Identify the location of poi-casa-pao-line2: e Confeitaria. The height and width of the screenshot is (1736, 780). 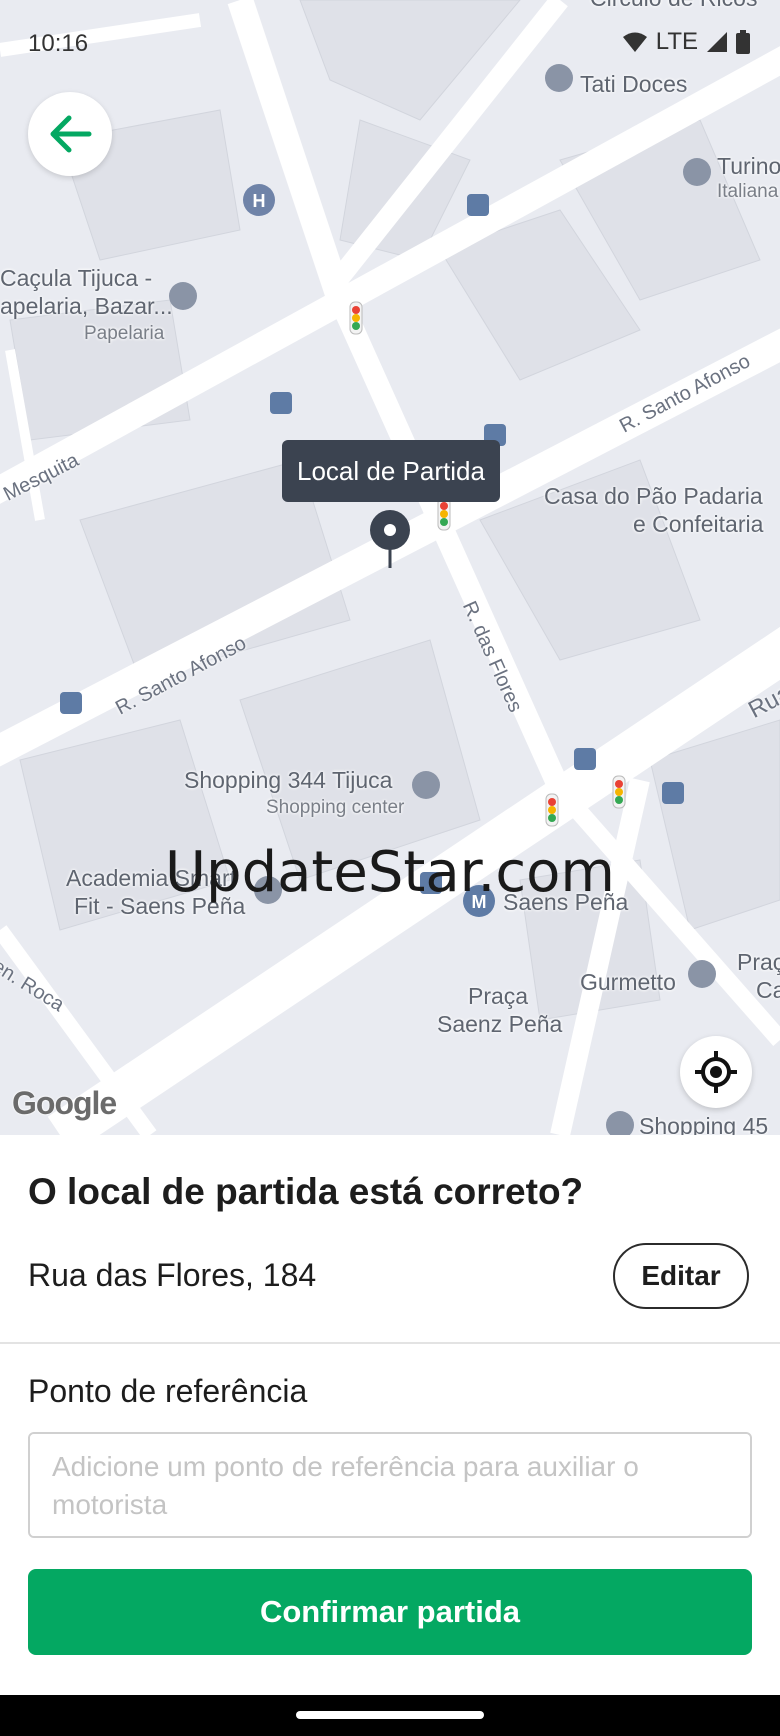
(698, 524).